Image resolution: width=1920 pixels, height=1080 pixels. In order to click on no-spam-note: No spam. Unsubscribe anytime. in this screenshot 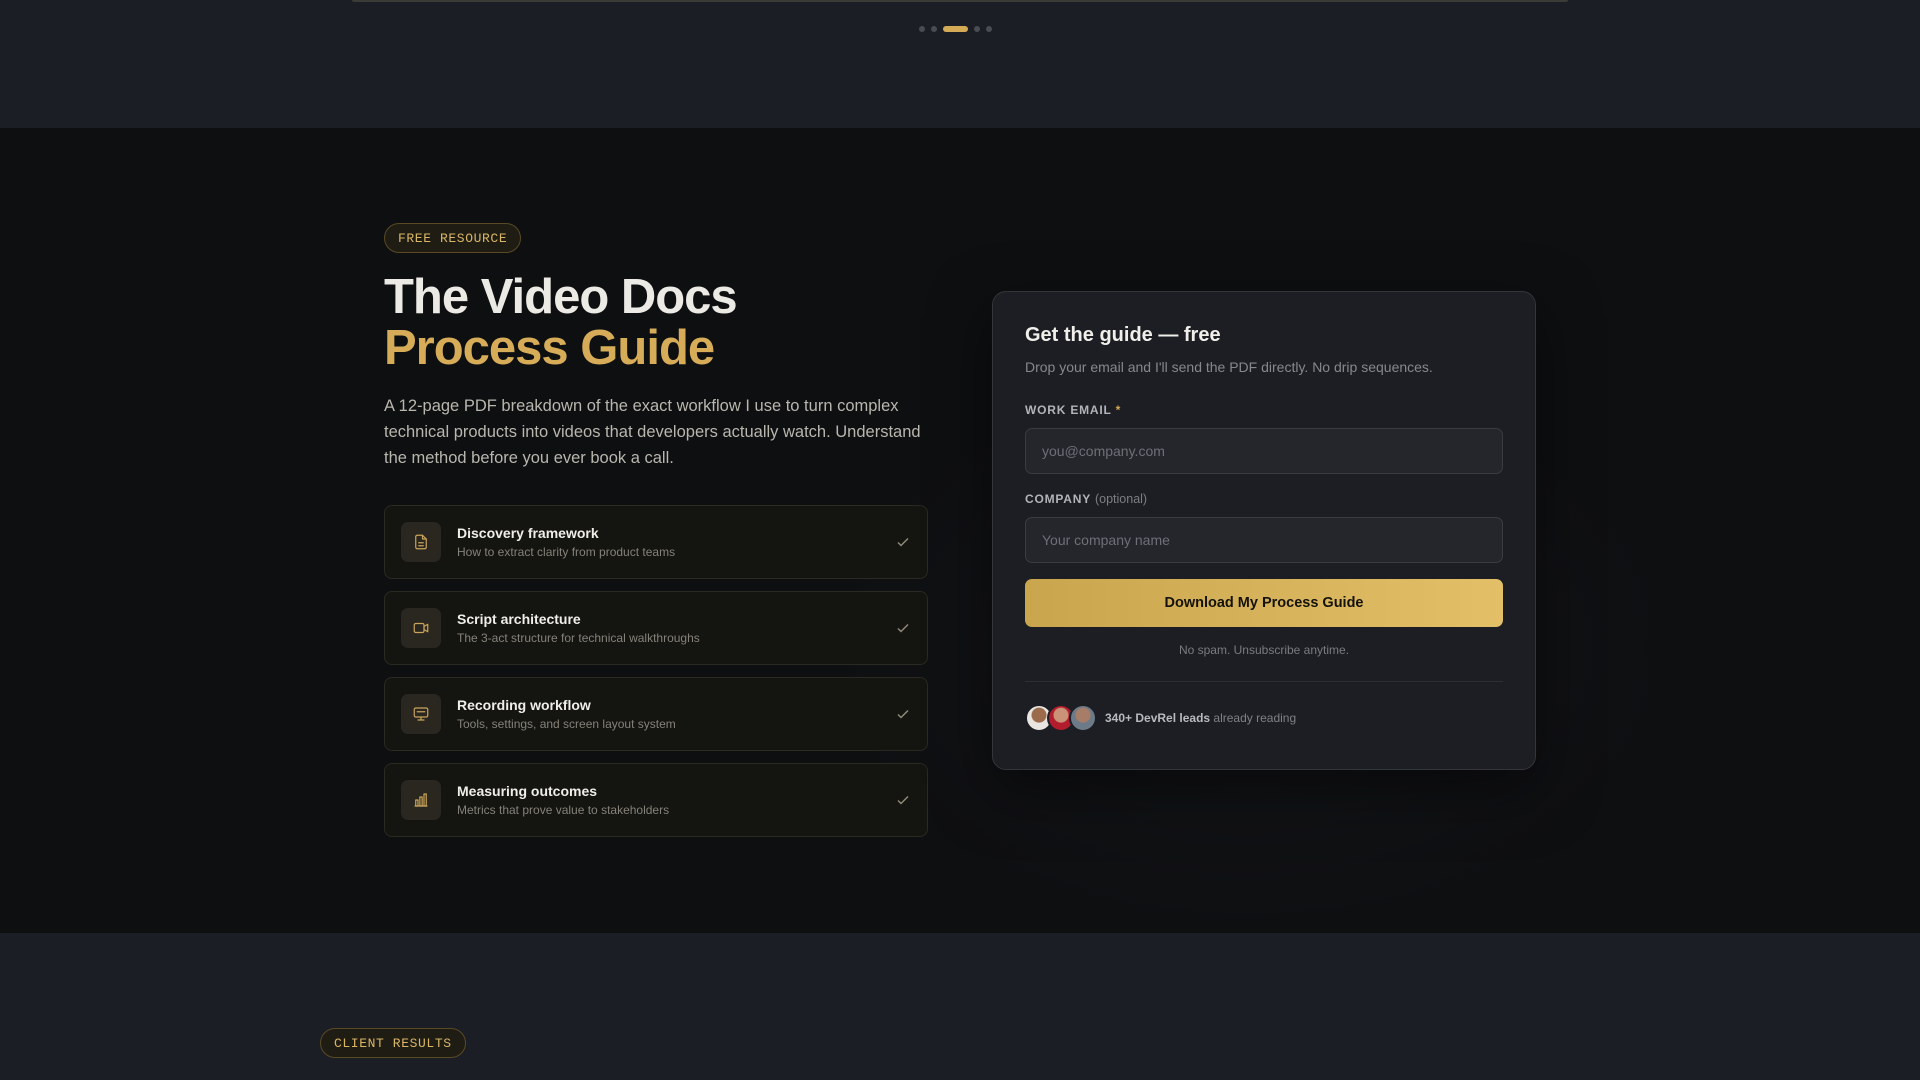, I will do `click(1264, 650)`.